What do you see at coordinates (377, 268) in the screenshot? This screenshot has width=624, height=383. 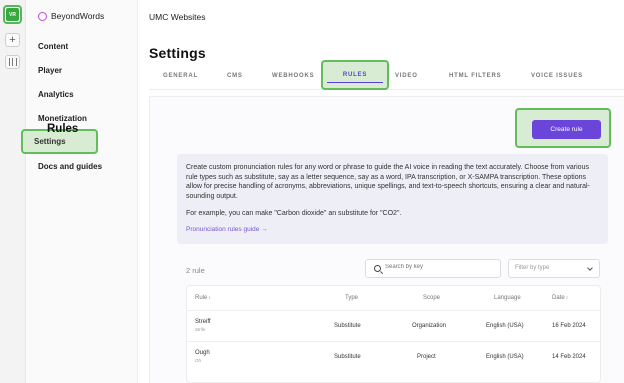 I see `search-icon` at bounding box center [377, 268].